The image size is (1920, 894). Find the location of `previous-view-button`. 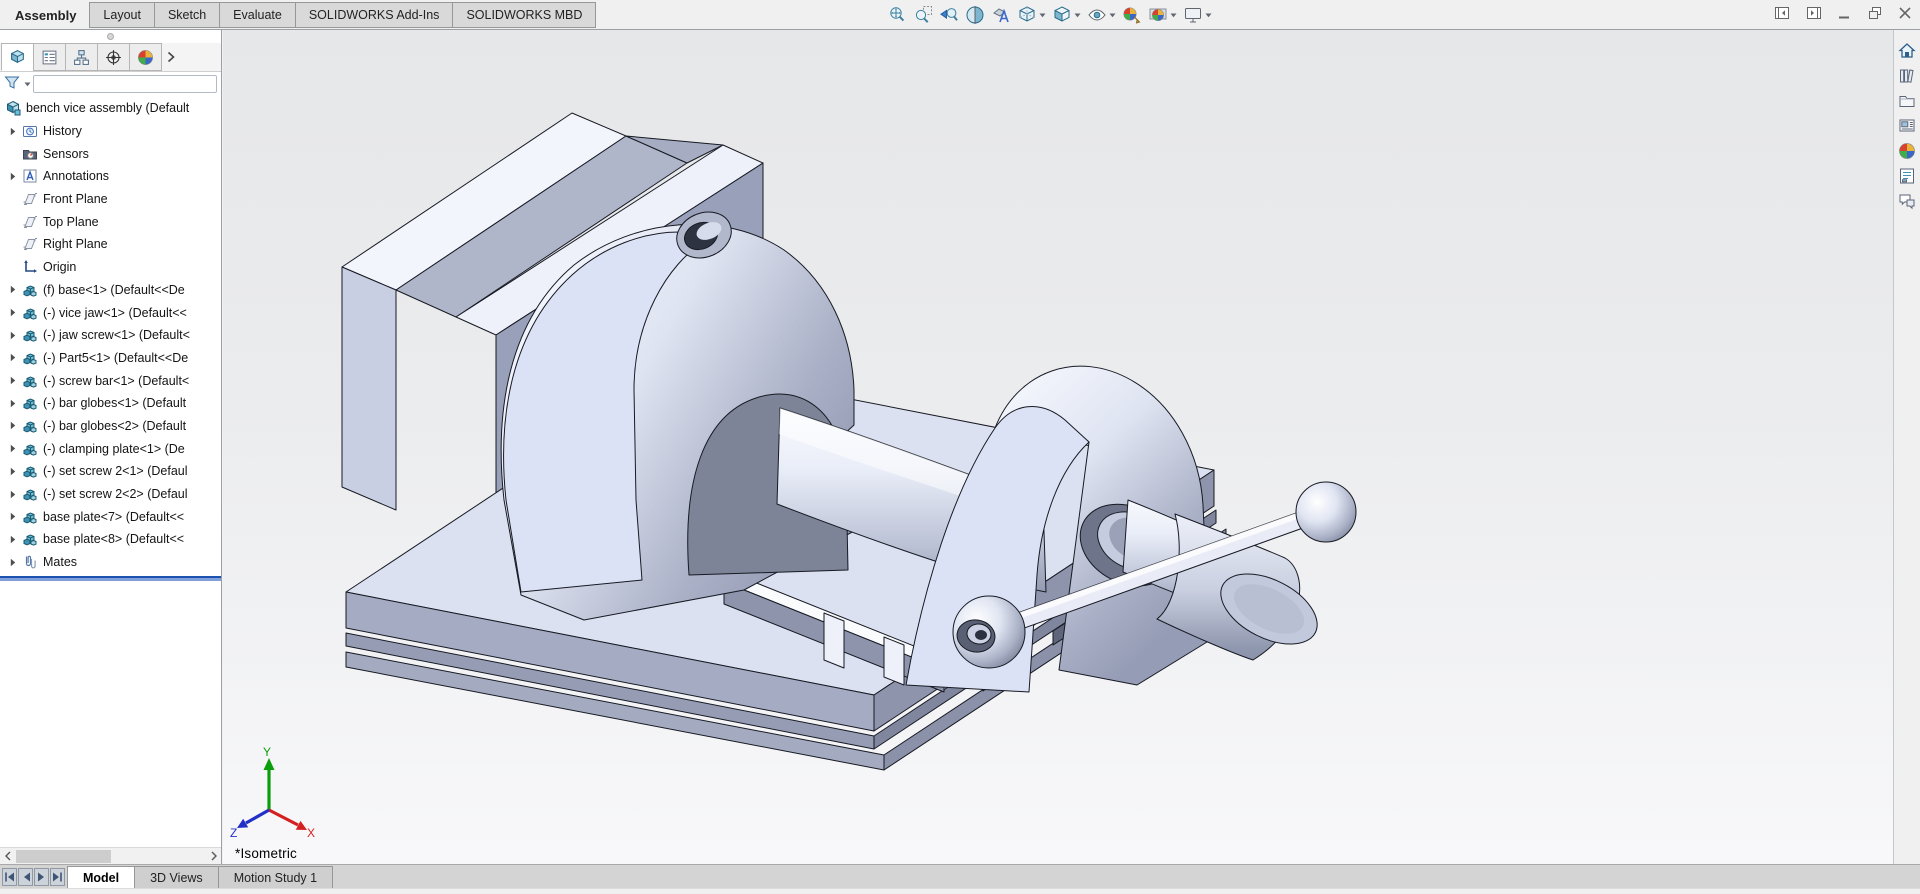

previous-view-button is located at coordinates (949, 15).